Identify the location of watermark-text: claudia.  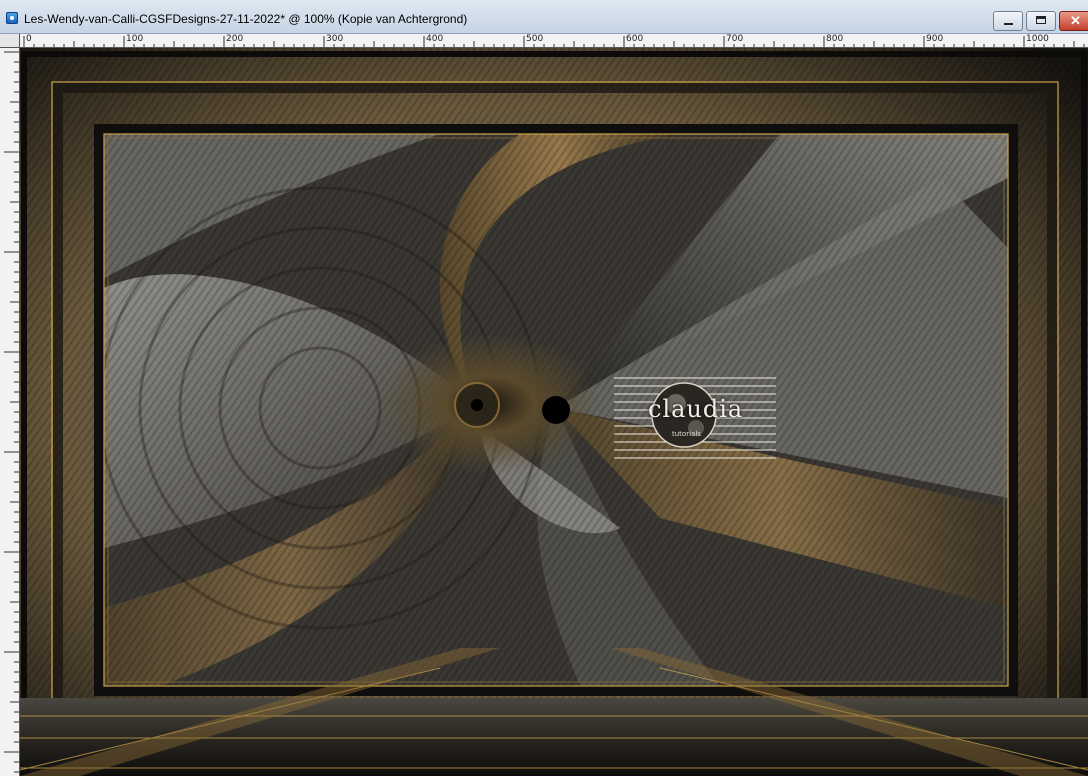
(696, 409).